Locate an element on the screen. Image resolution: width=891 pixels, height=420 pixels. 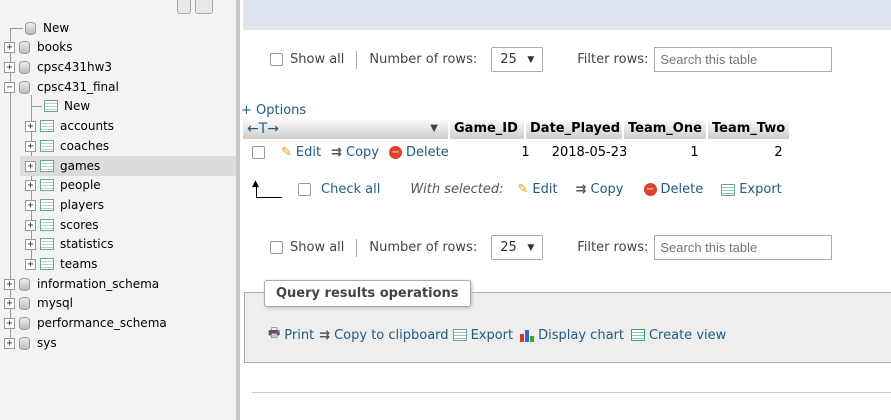
resize-arrows-icon: ←T→ is located at coordinates (263, 129).